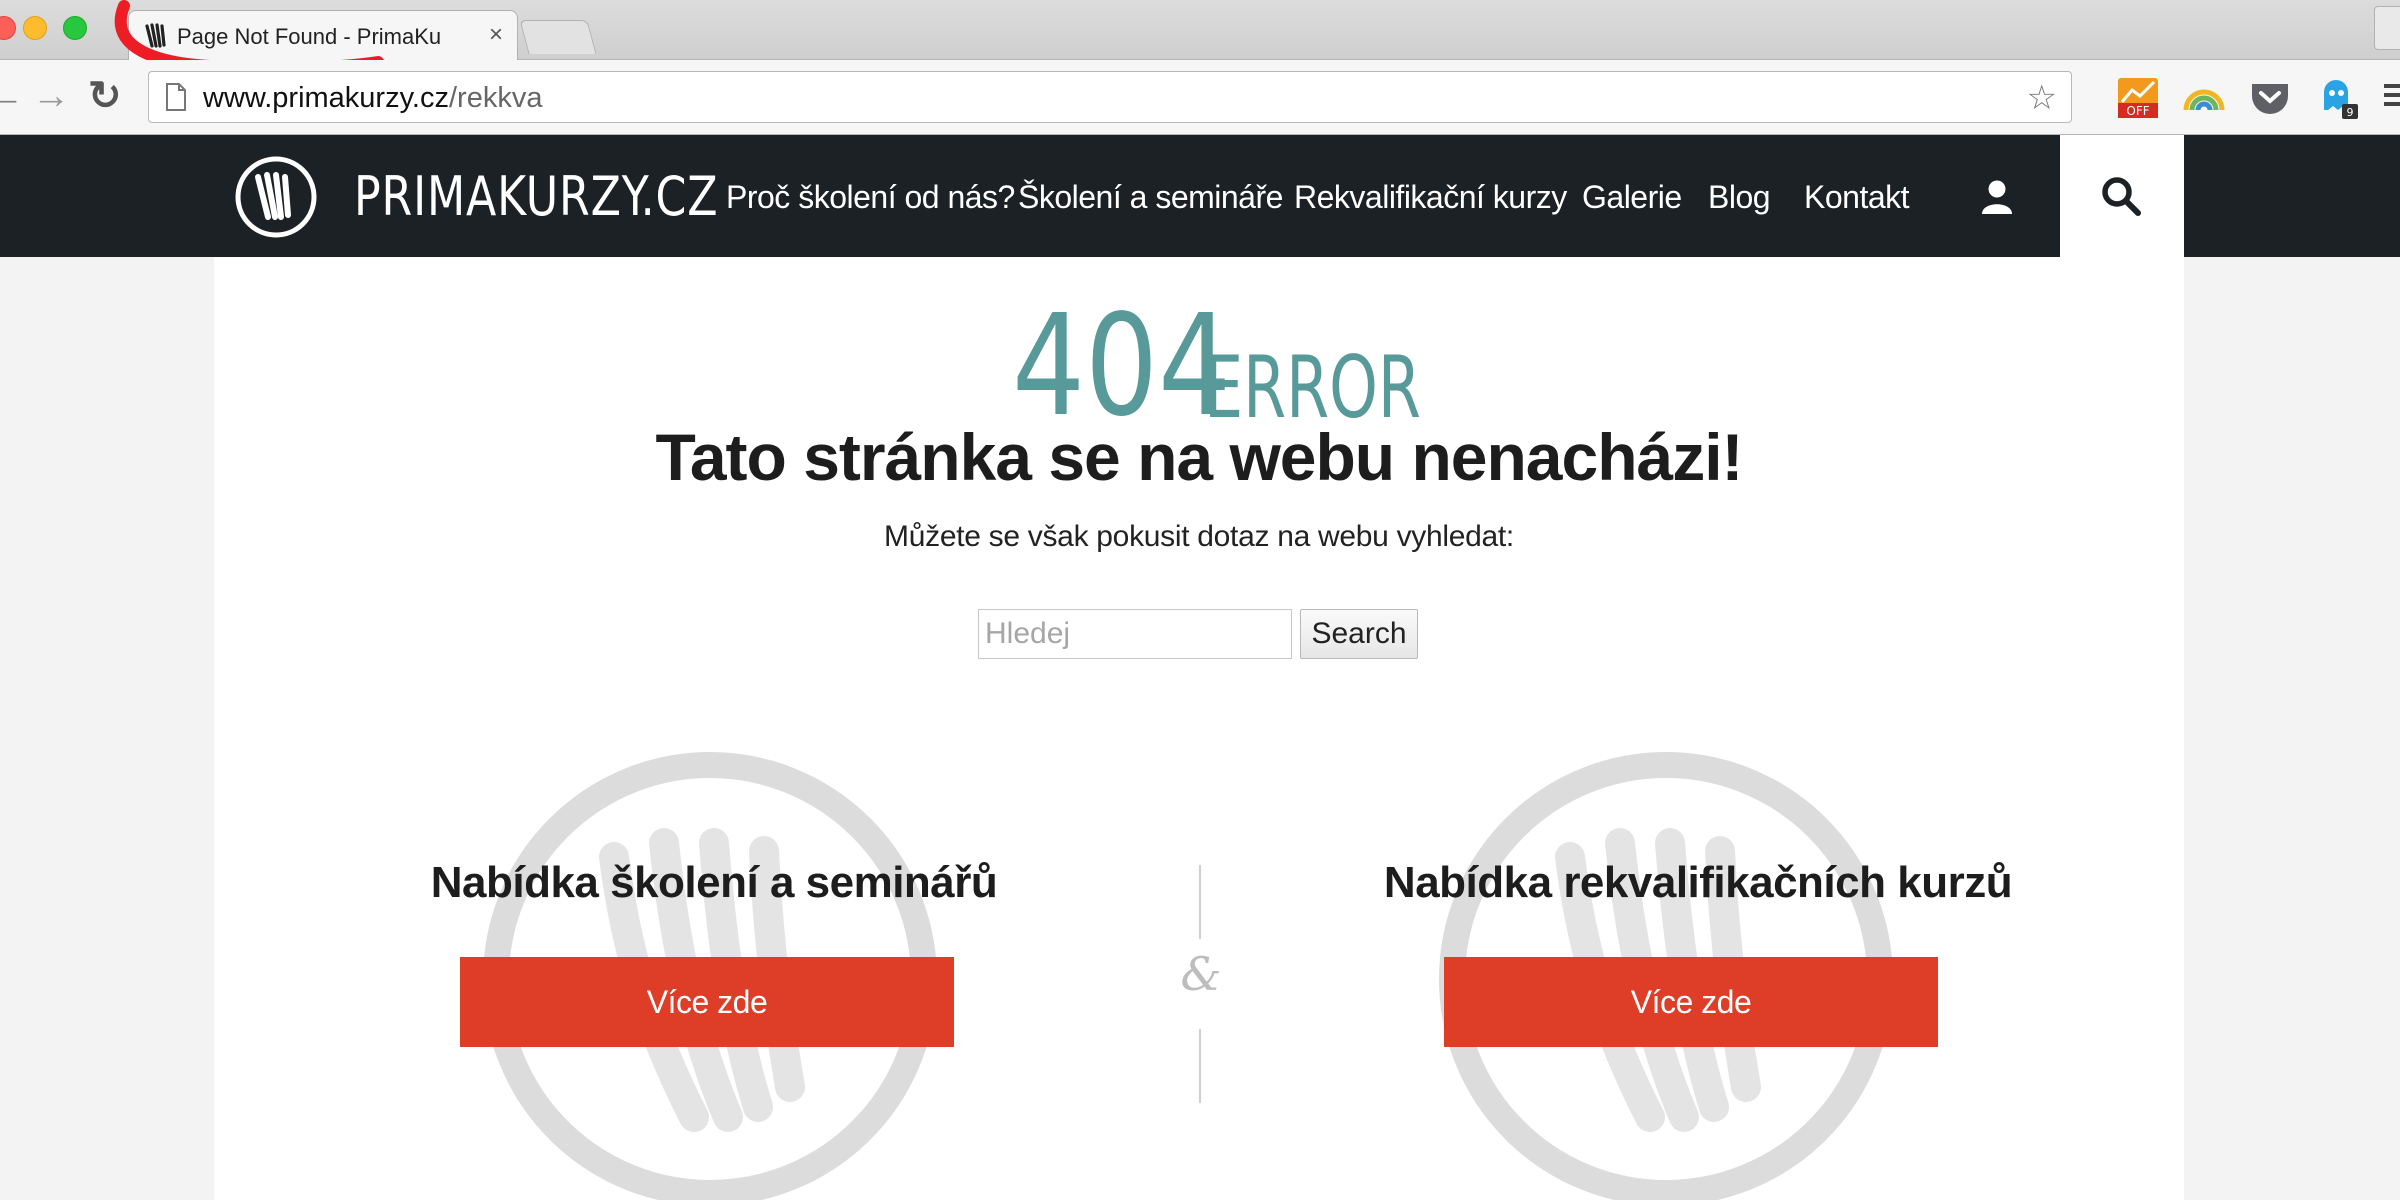  What do you see at coordinates (1150, 197) in the screenshot?
I see `nav-item-skoleni-seminare: Školení a semináře` at bounding box center [1150, 197].